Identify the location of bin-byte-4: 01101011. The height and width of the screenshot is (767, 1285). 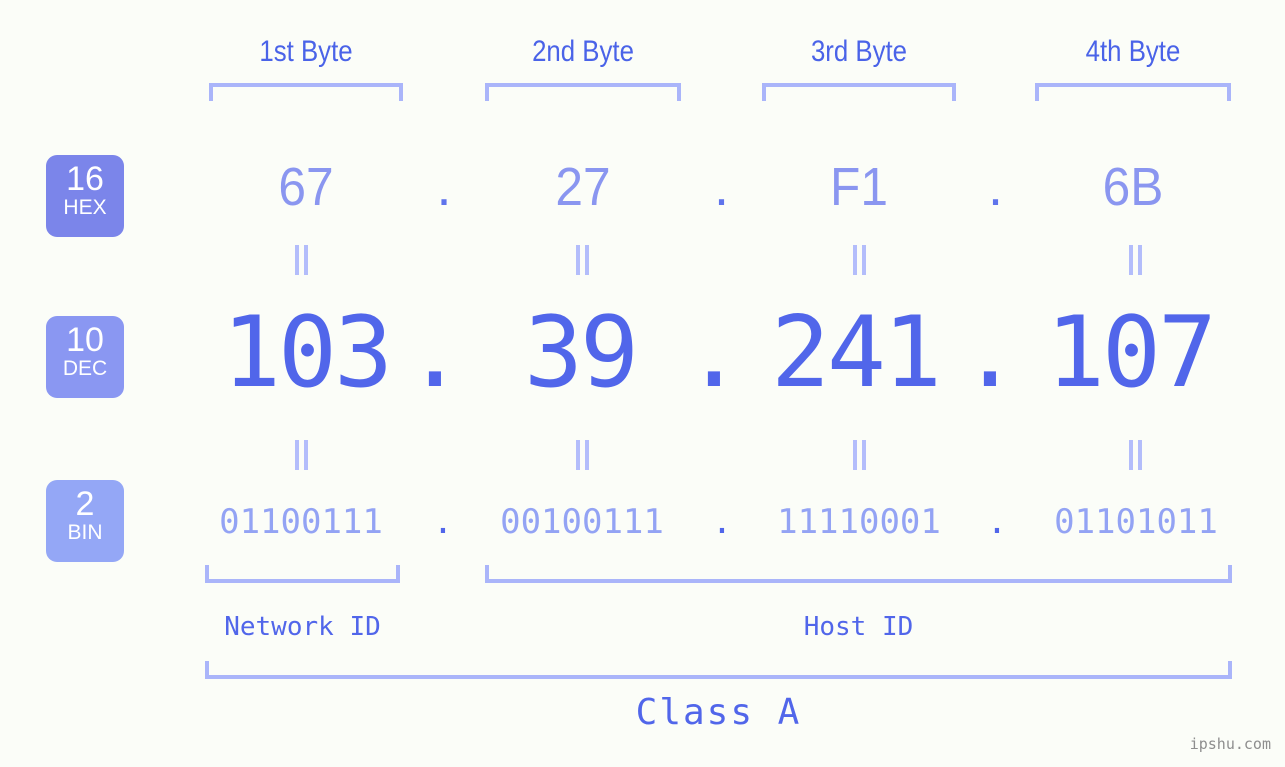
(1136, 522).